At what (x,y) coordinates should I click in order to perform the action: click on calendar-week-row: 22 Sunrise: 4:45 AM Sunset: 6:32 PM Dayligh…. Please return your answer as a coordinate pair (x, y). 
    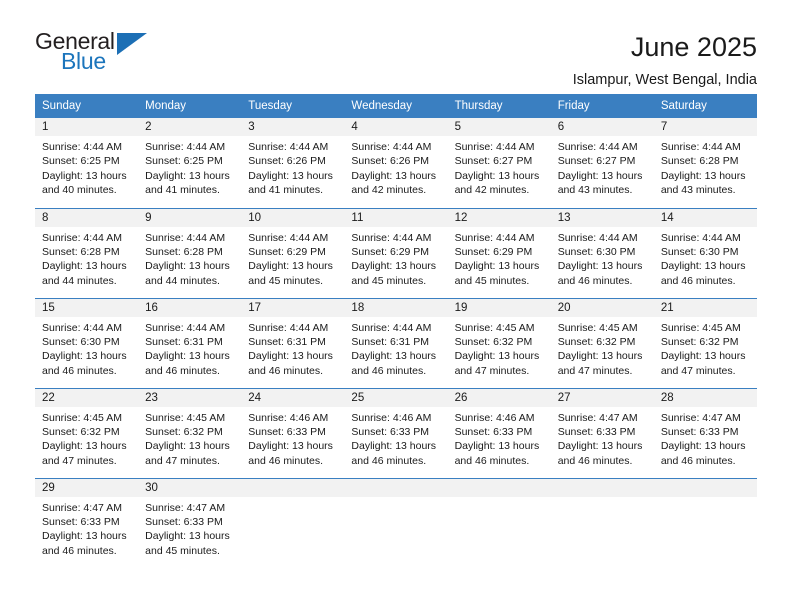
    Looking at the image, I should click on (396, 432).